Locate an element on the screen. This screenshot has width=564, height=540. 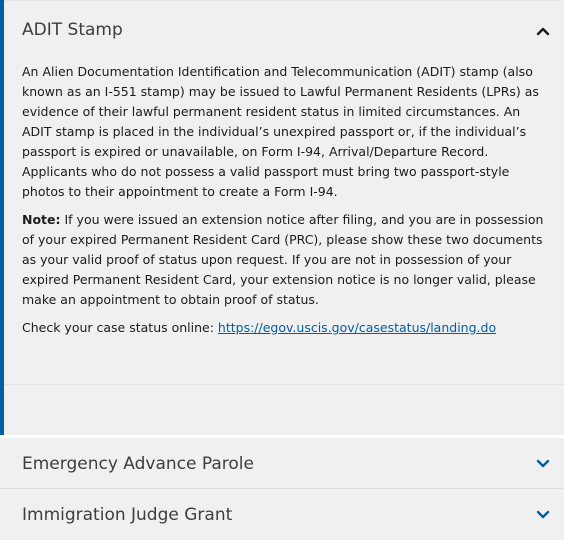
accordion-title: Emergency Advance Parole is located at coordinates (138, 464).